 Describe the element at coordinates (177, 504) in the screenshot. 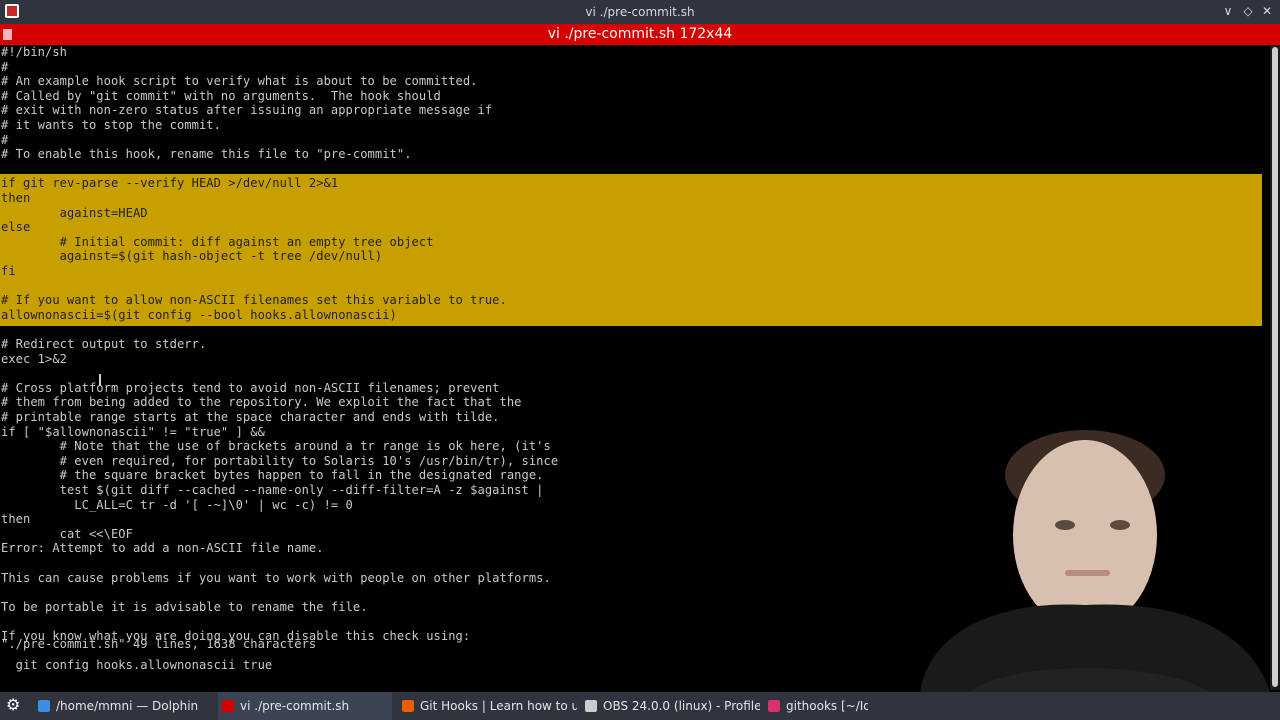

I see `terminal-line: LC_ALL=C tr -d '[ -~]\0' | wc -c) != 0` at that location.